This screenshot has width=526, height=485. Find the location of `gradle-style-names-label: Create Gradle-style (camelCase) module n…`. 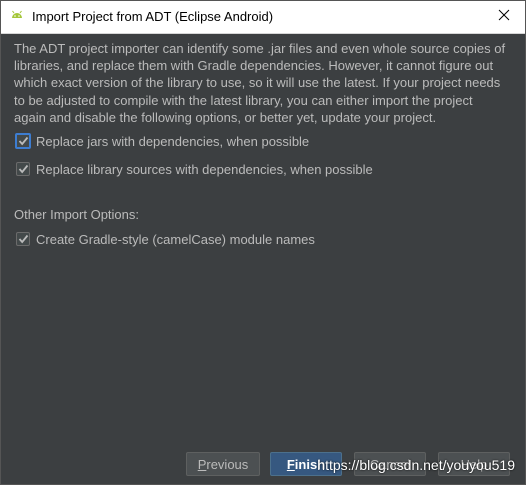

gradle-style-names-label: Create Gradle-style (camelCase) module n… is located at coordinates (175, 239).